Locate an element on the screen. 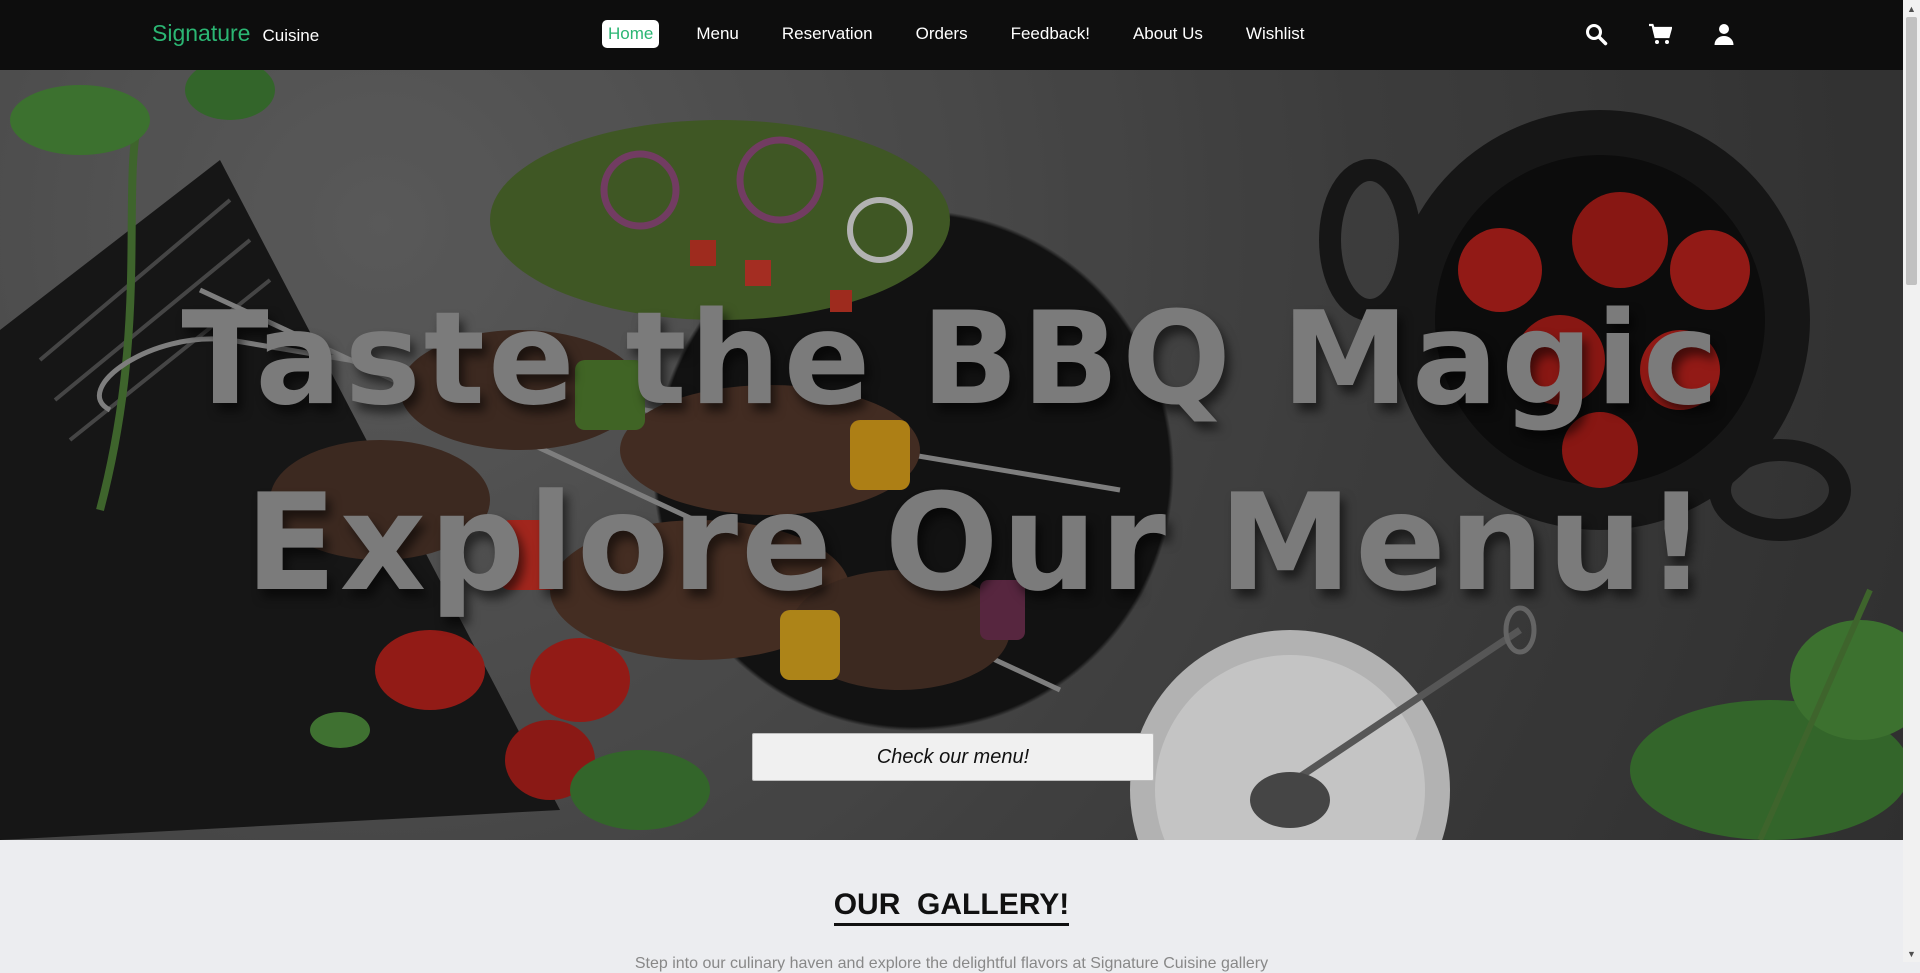  nav-orders: Orders is located at coordinates (942, 34).